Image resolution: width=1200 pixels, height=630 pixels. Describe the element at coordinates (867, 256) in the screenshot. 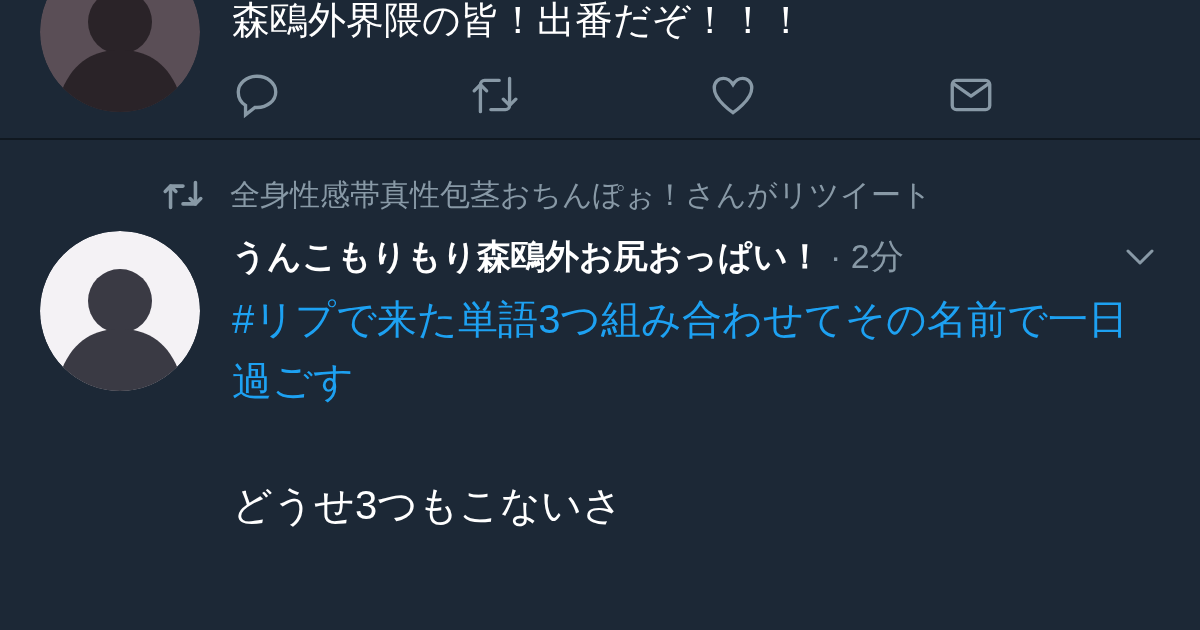

I see `timestamp: · 2分` at that location.